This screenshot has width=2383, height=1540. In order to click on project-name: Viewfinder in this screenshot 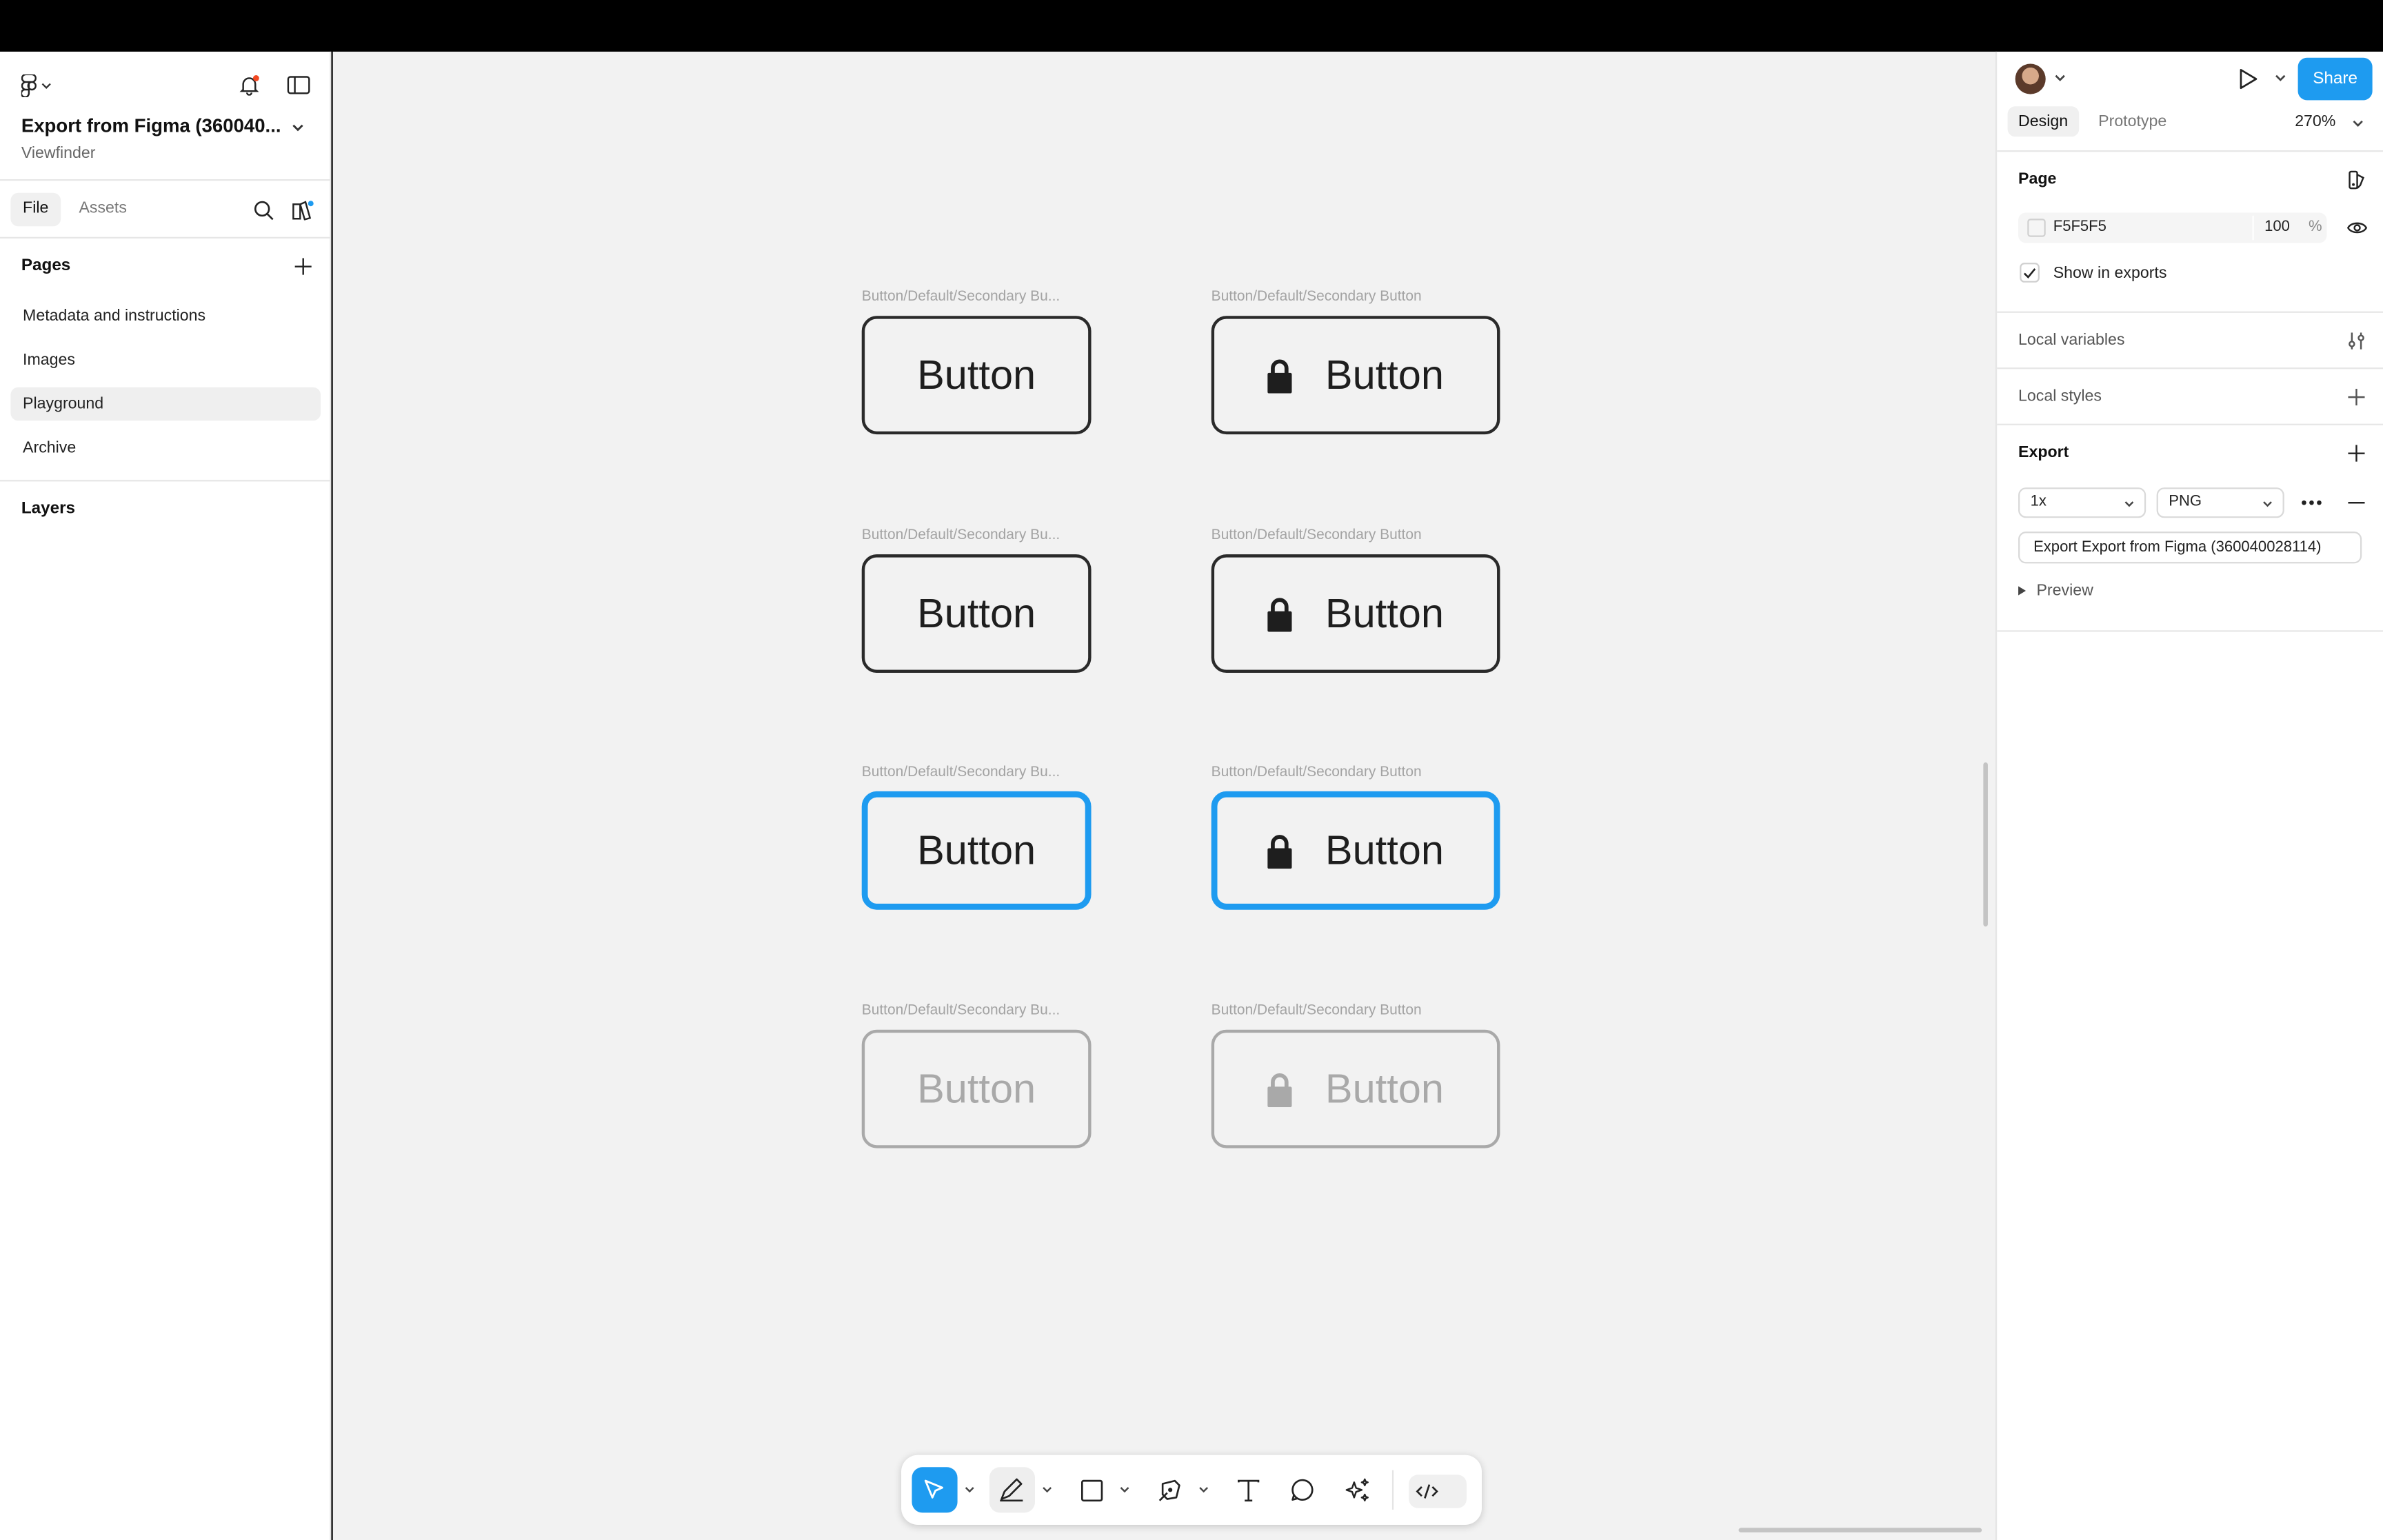, I will do `click(58, 153)`.